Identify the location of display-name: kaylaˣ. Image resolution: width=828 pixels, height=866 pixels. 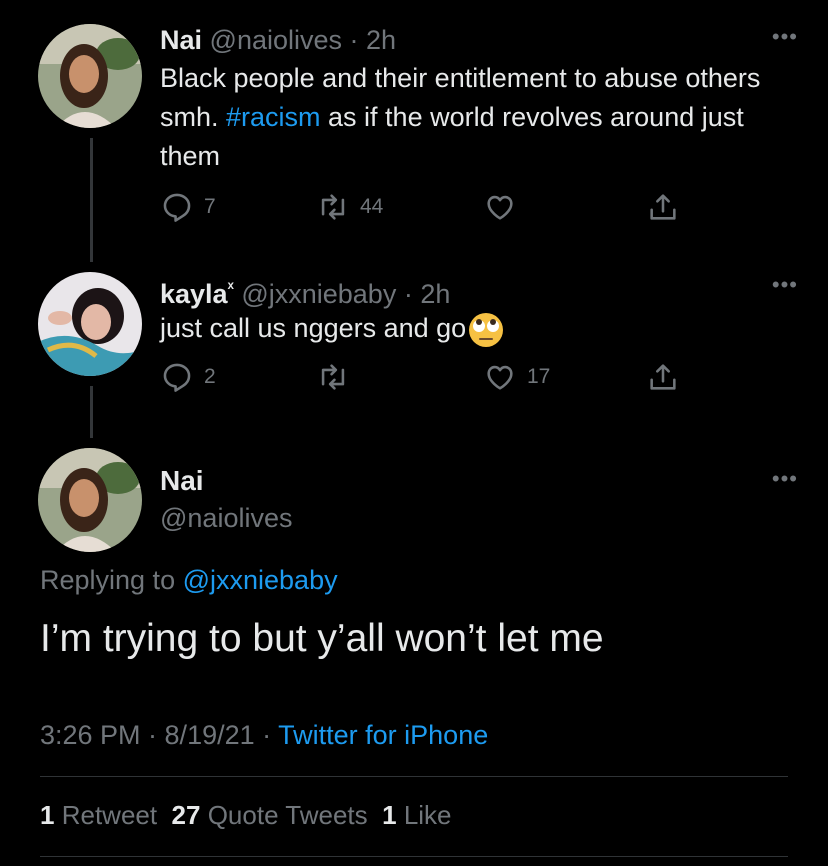
(197, 293).